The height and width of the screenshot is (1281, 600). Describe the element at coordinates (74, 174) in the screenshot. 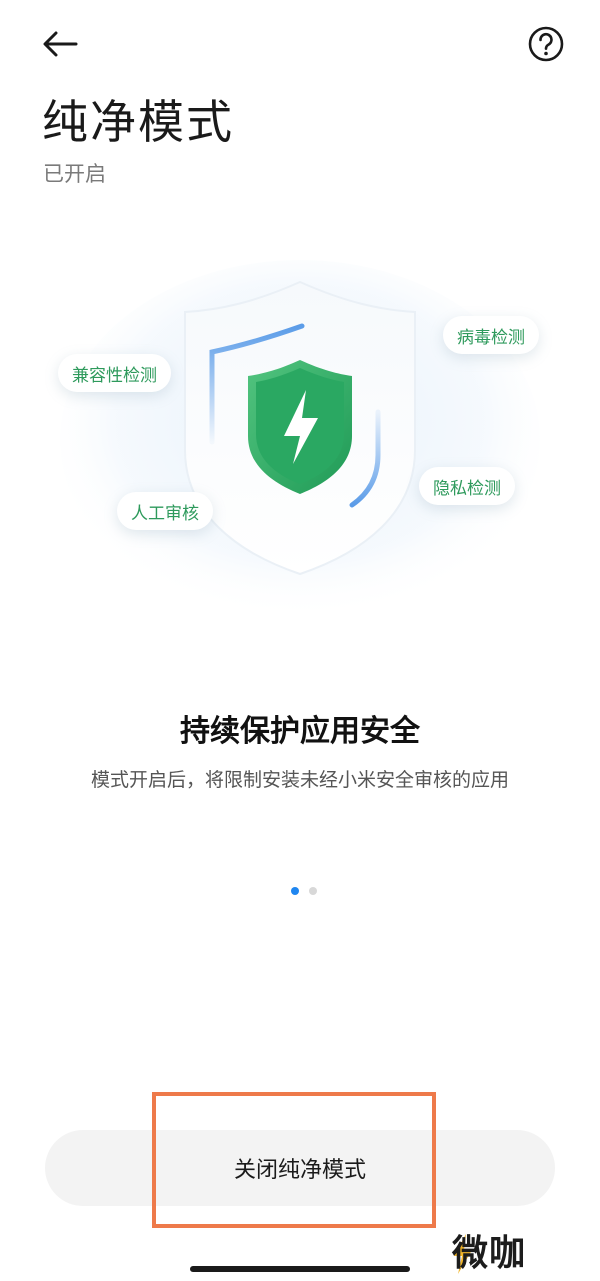

I see `mode-status-text: 已开启` at that location.